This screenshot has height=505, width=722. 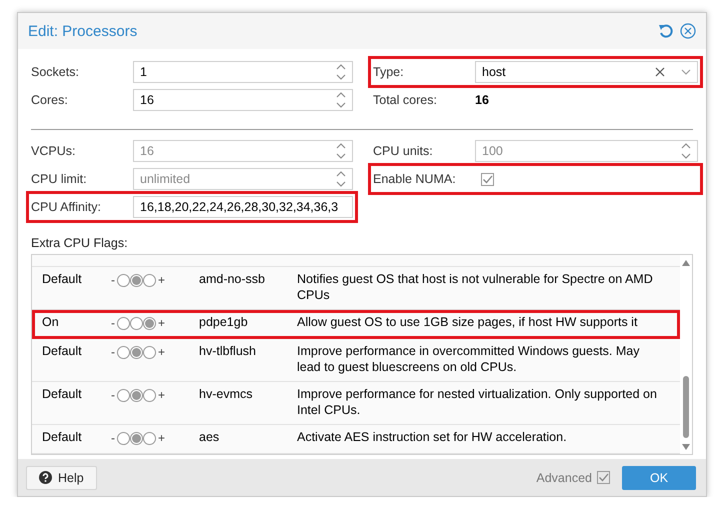 I want to click on grid-row: Default - + amd-no-ssb Notifies guest OS that host is not vulnerable for Spectre on AMD CPUs, so click(x=356, y=288).